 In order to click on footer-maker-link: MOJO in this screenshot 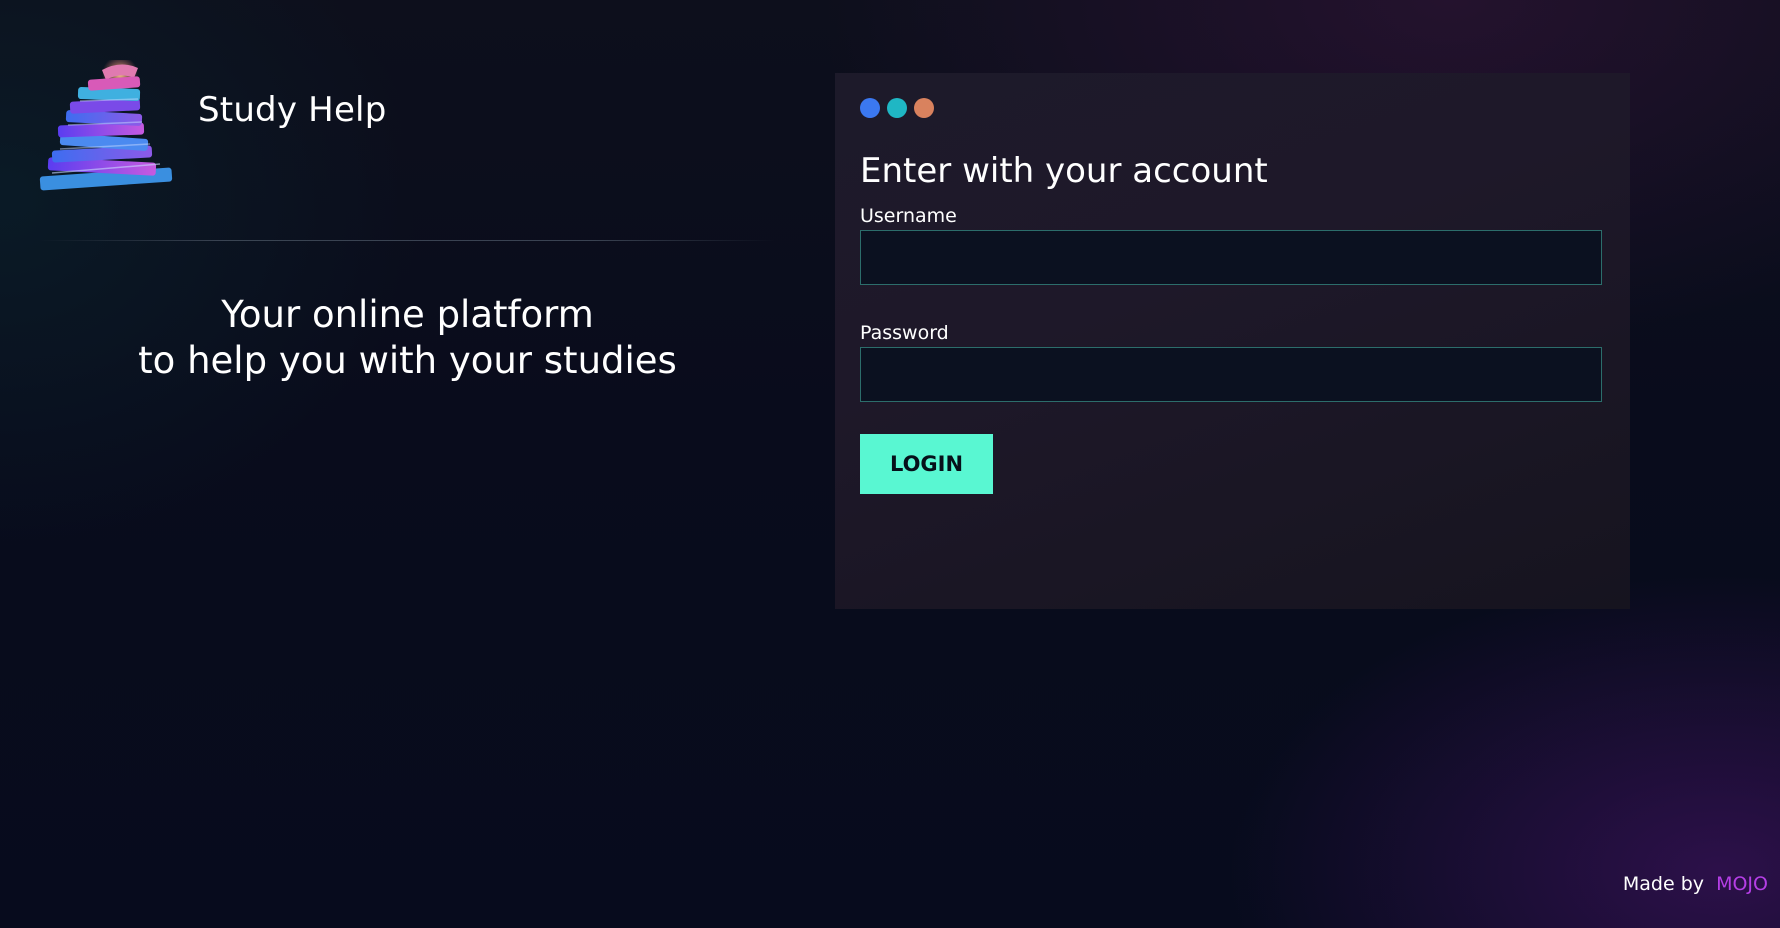, I will do `click(1742, 884)`.